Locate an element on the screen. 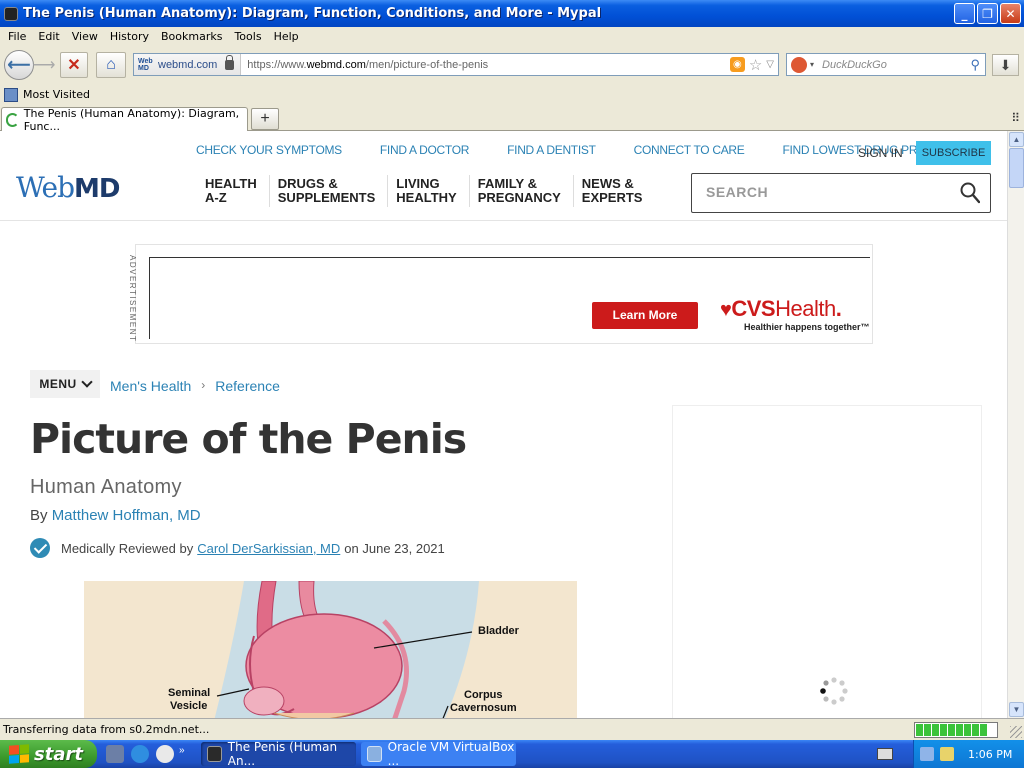 The height and width of the screenshot is (768, 1024). menu-history: History is located at coordinates (130, 36).